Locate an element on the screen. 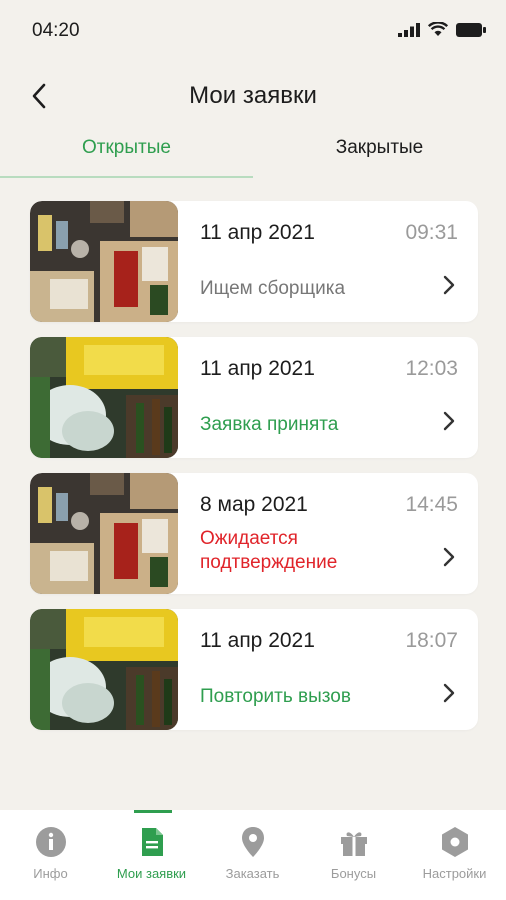 Image resolution: width=506 pixels, height=900 pixels. order-status-line: подтверждение is located at coordinates (269, 562).